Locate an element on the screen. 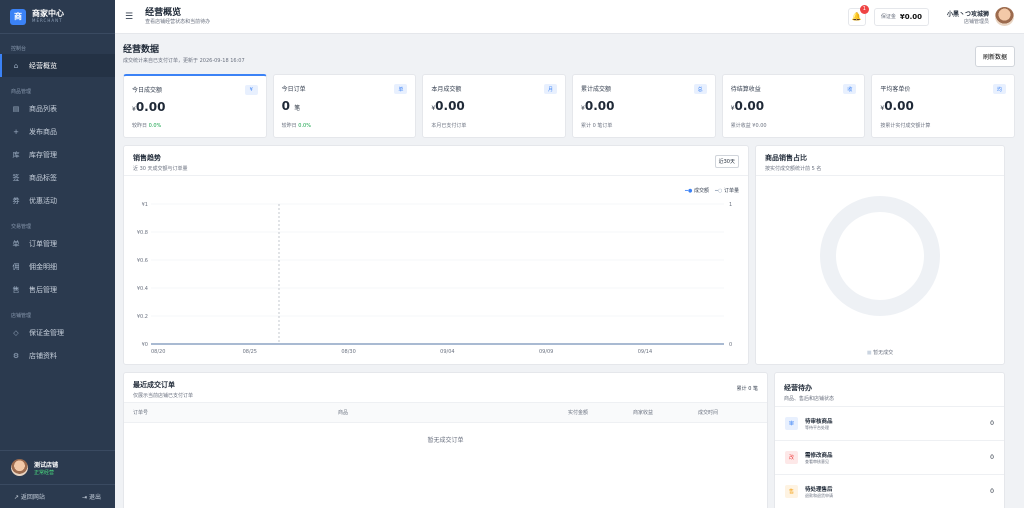 This screenshot has width=1024, height=508. user-menu: 小黑丶つ攻城狮 店铺管理员 is located at coordinates (980, 16).